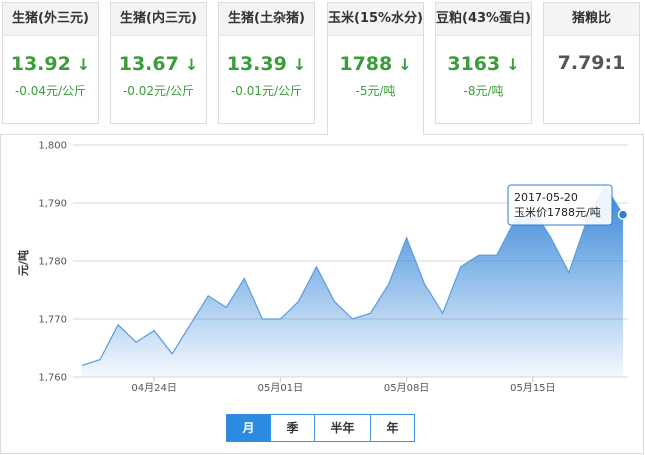 The height and width of the screenshot is (455, 645). Describe the element at coordinates (375, 19) in the screenshot. I see `card-title: 玉米(15%水分)` at that location.